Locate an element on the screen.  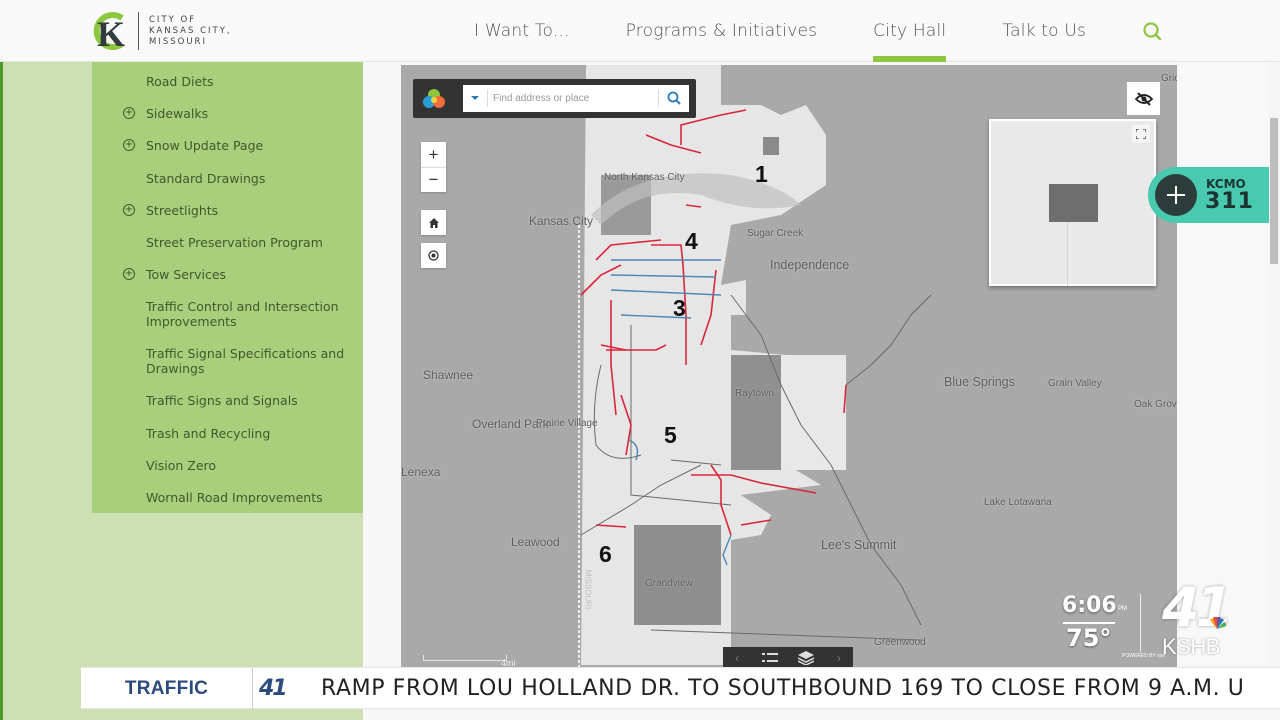
map-label-prairie-village: Prairie Village is located at coordinates (567, 423).